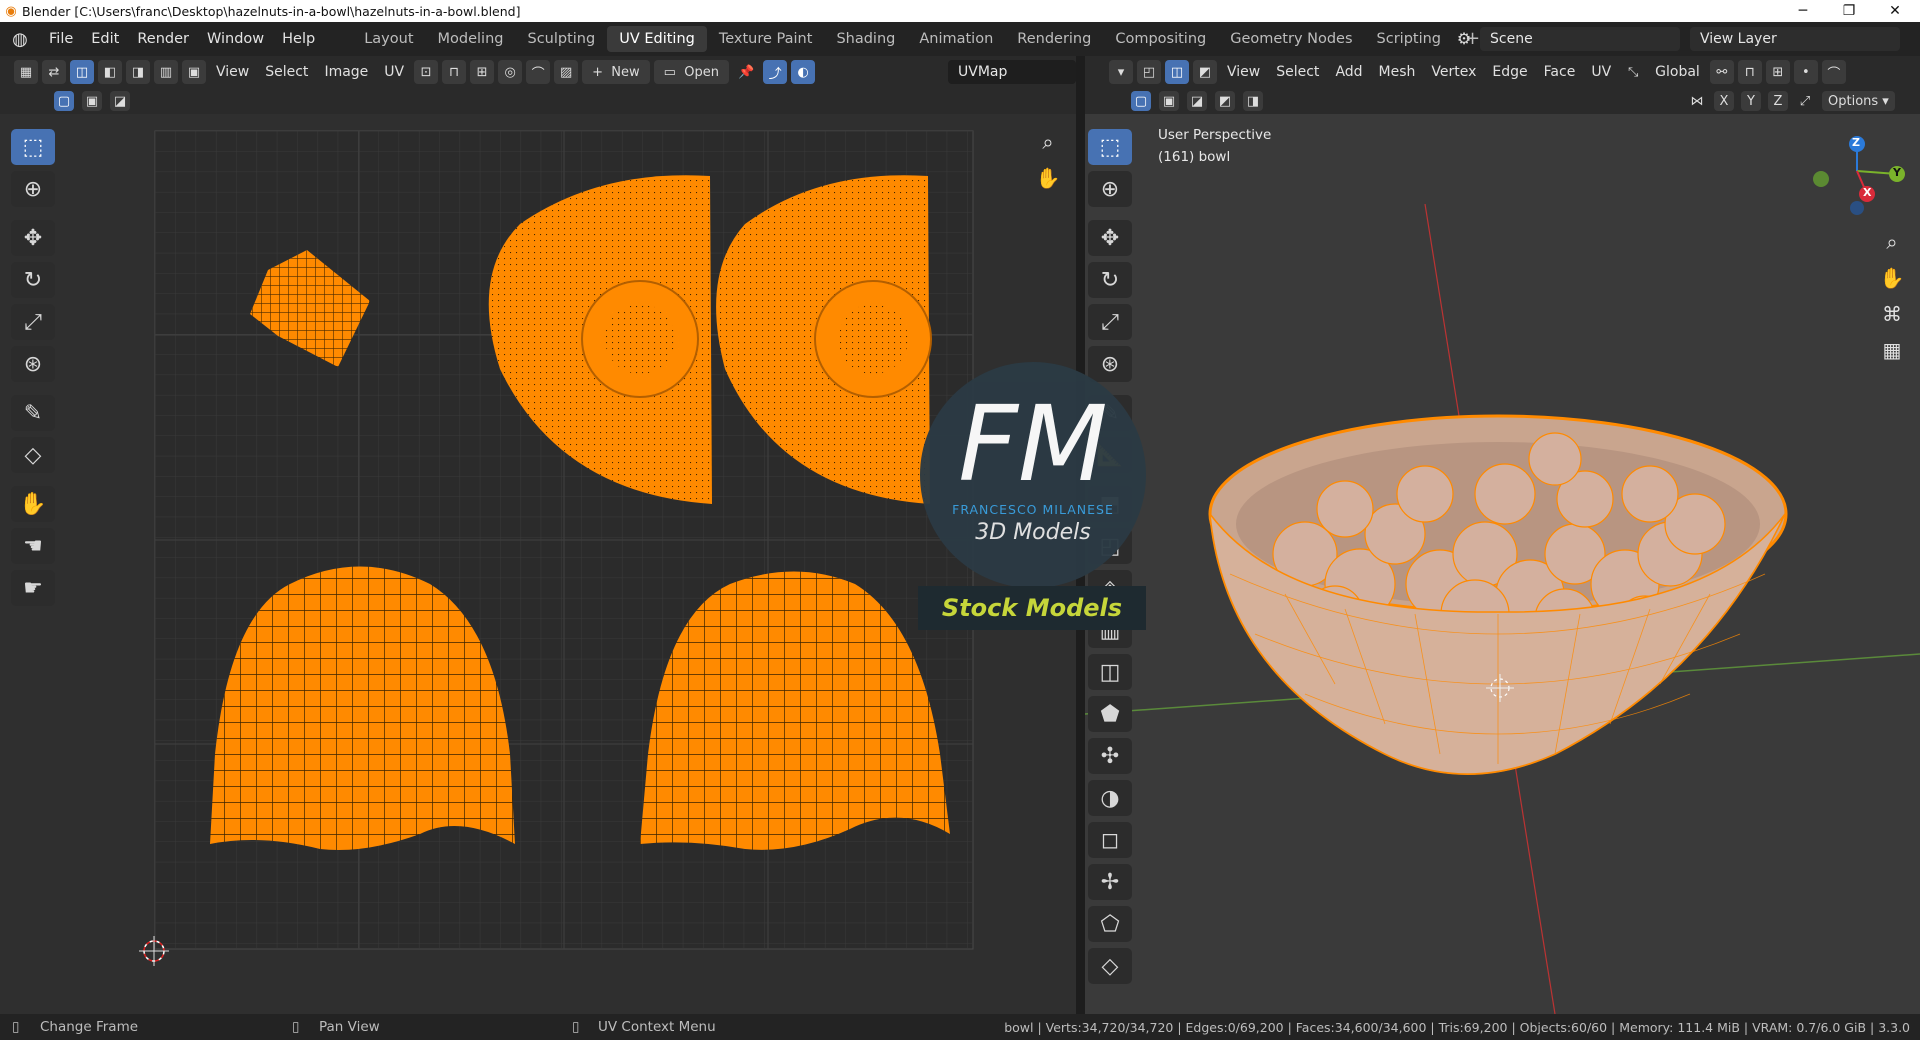  Describe the element at coordinates (1633, 72) in the screenshot. I see `transform-orientation-icon: ⤡` at that location.